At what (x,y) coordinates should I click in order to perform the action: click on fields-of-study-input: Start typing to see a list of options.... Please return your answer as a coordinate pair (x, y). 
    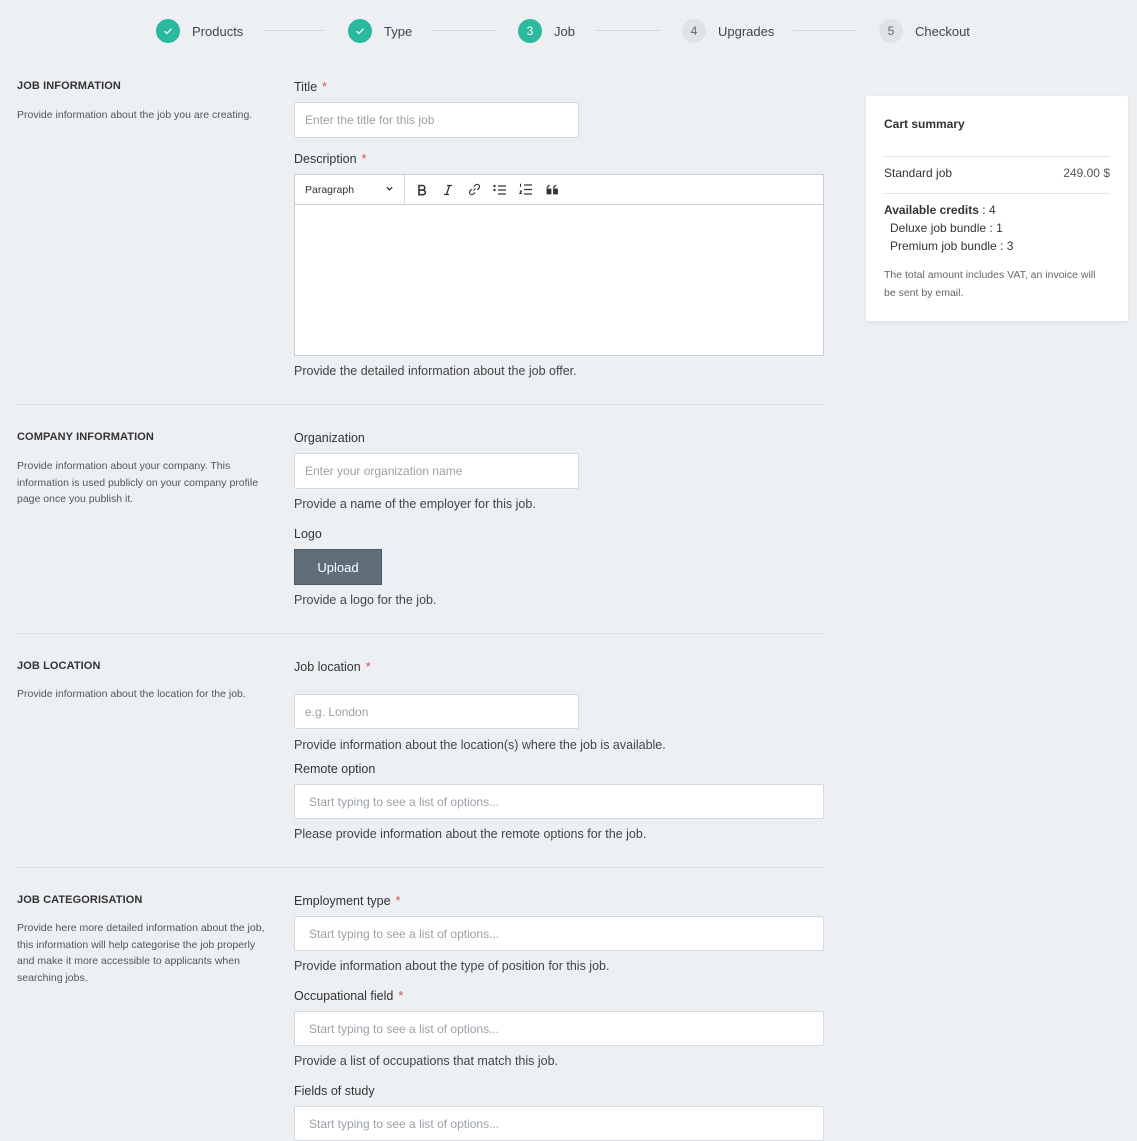
    Looking at the image, I should click on (559, 1123).